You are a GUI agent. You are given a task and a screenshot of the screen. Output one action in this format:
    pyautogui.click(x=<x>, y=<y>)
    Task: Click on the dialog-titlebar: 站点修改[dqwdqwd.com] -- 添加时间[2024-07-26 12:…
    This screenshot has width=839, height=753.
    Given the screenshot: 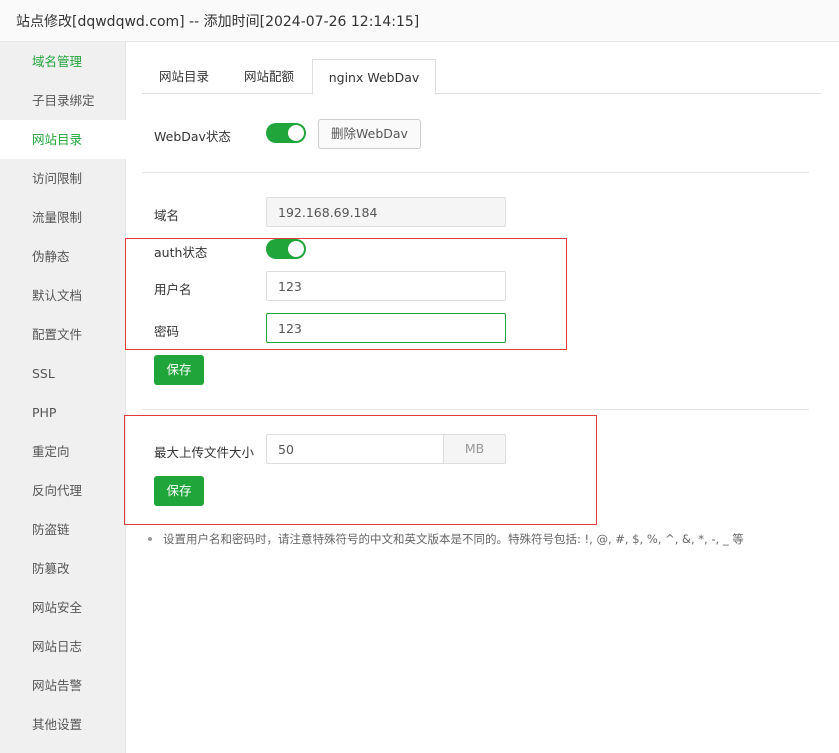 What is the action you would take?
    pyautogui.click(x=419, y=21)
    